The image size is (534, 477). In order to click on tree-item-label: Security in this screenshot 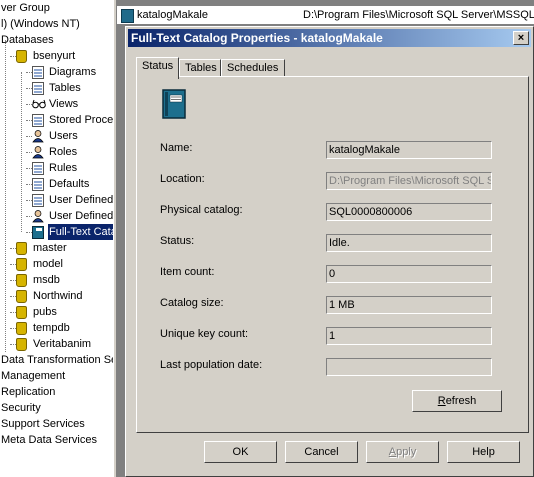, I will do `click(21, 408)`.